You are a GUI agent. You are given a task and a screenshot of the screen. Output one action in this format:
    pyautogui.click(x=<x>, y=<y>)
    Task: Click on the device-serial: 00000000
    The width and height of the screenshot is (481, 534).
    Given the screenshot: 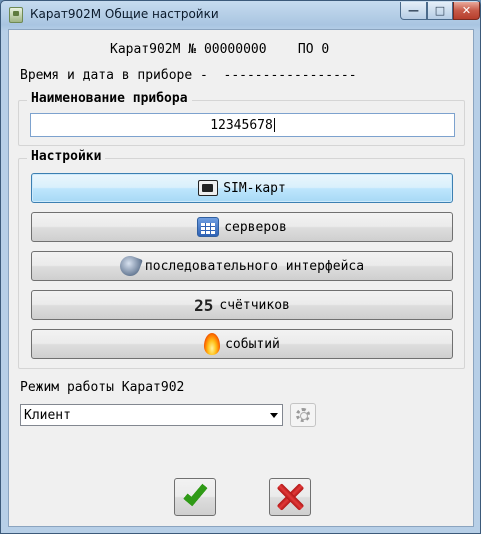 What is the action you would take?
    pyautogui.click(x=235, y=49)
    